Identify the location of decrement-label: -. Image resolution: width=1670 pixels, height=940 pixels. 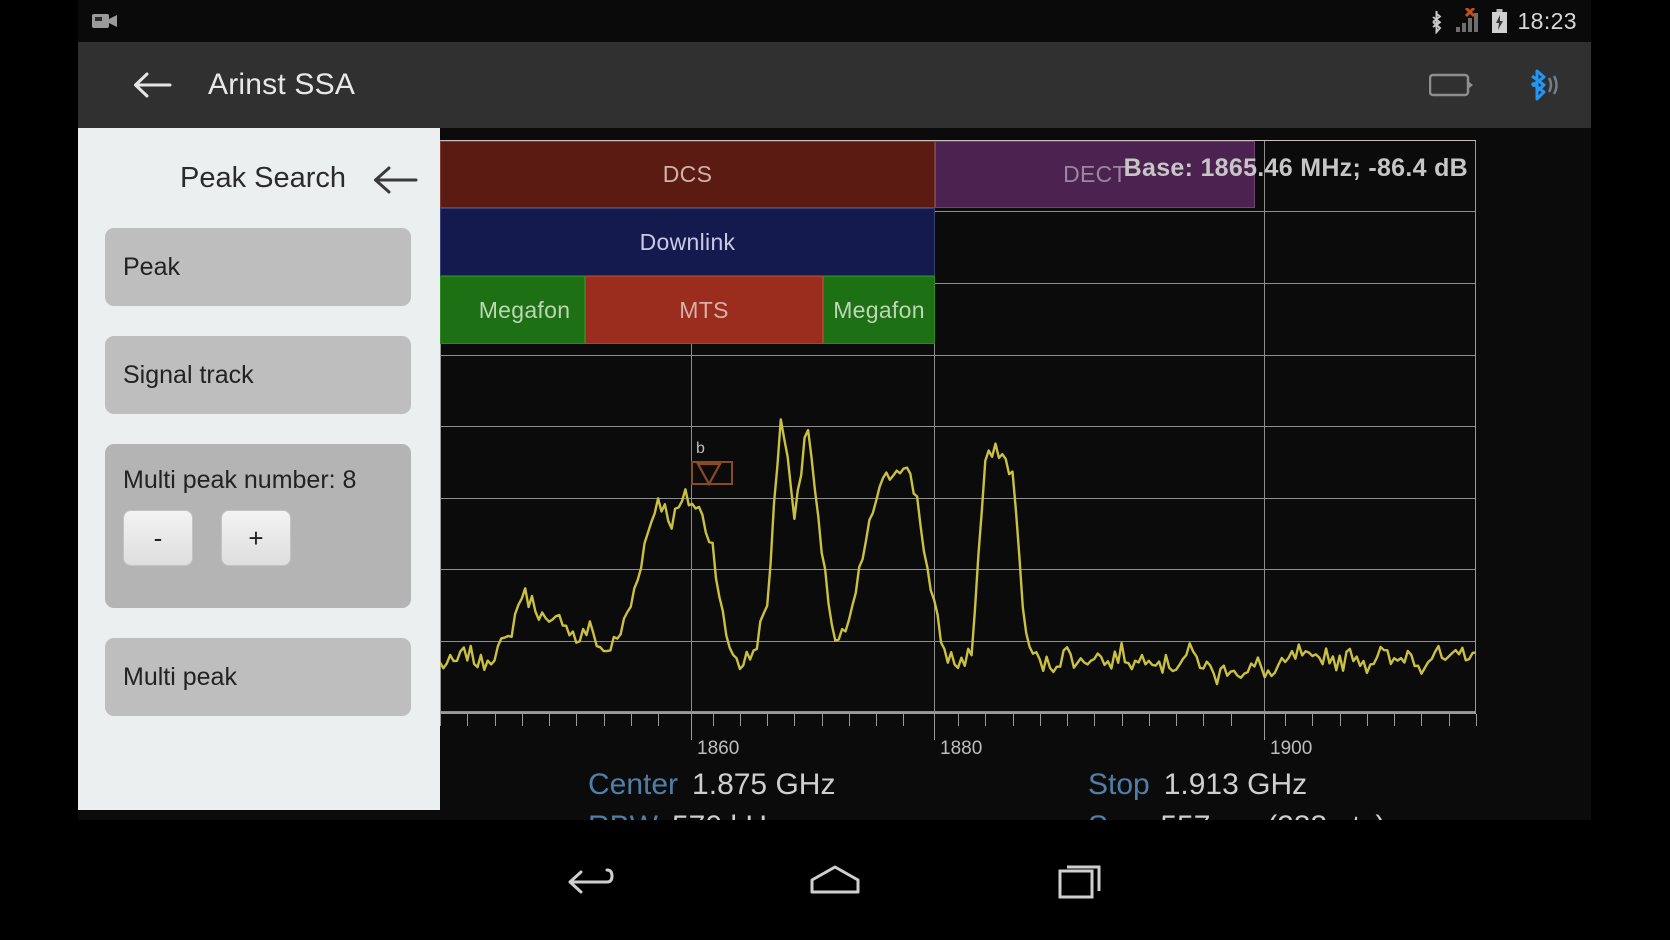
(158, 537).